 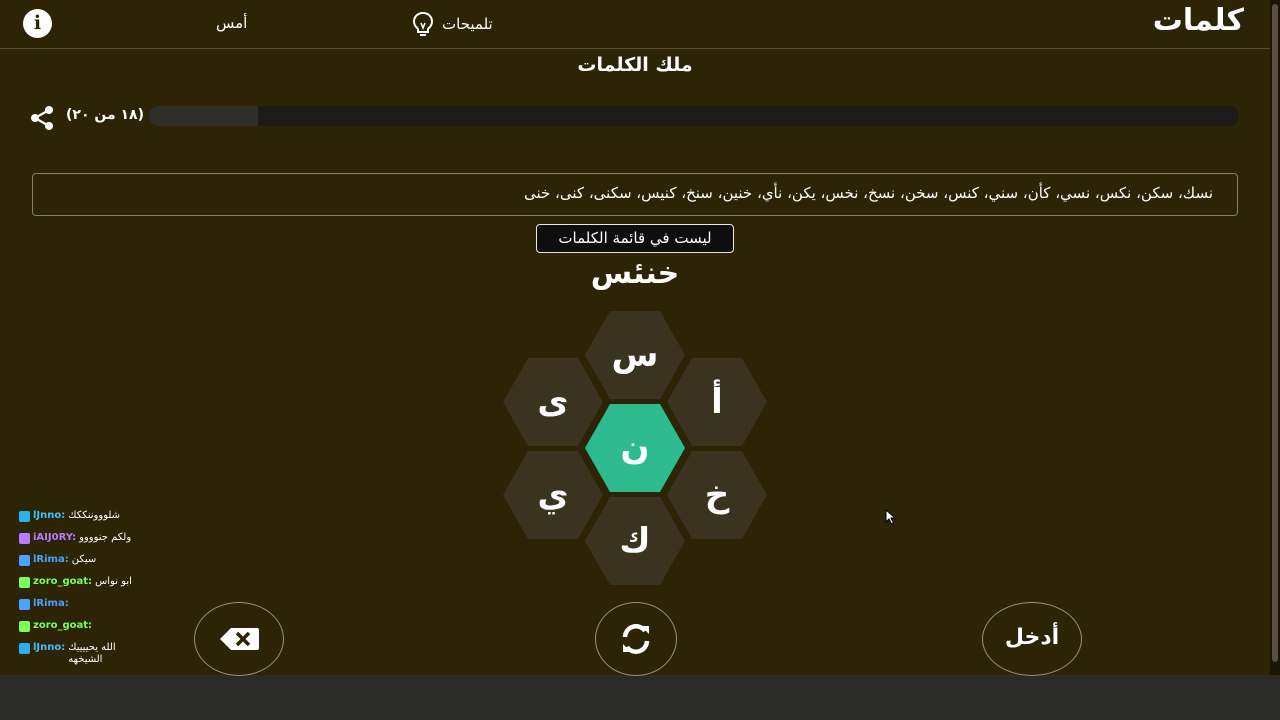 I want to click on chat-message: lJnno: الله يحييييك الشيخهه, so click(x=84, y=654).